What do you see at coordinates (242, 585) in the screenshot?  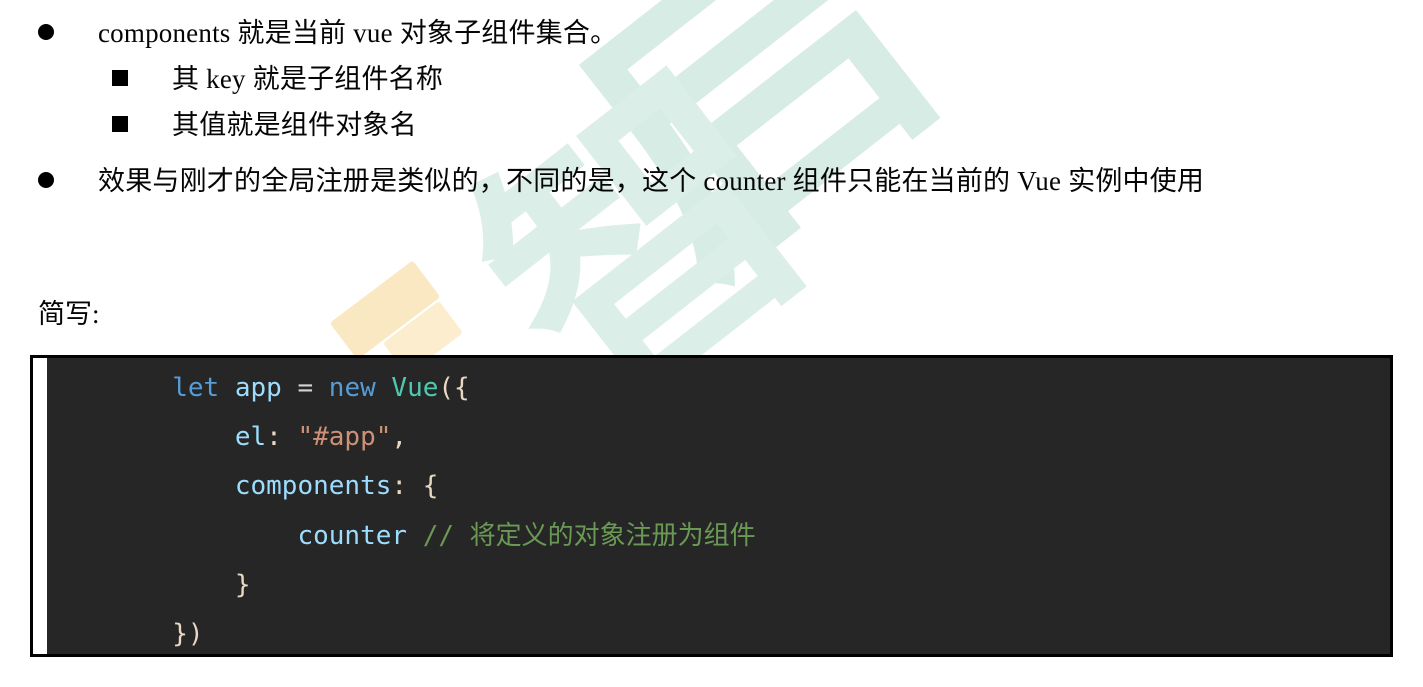 I see `code-token-punct: }` at bounding box center [242, 585].